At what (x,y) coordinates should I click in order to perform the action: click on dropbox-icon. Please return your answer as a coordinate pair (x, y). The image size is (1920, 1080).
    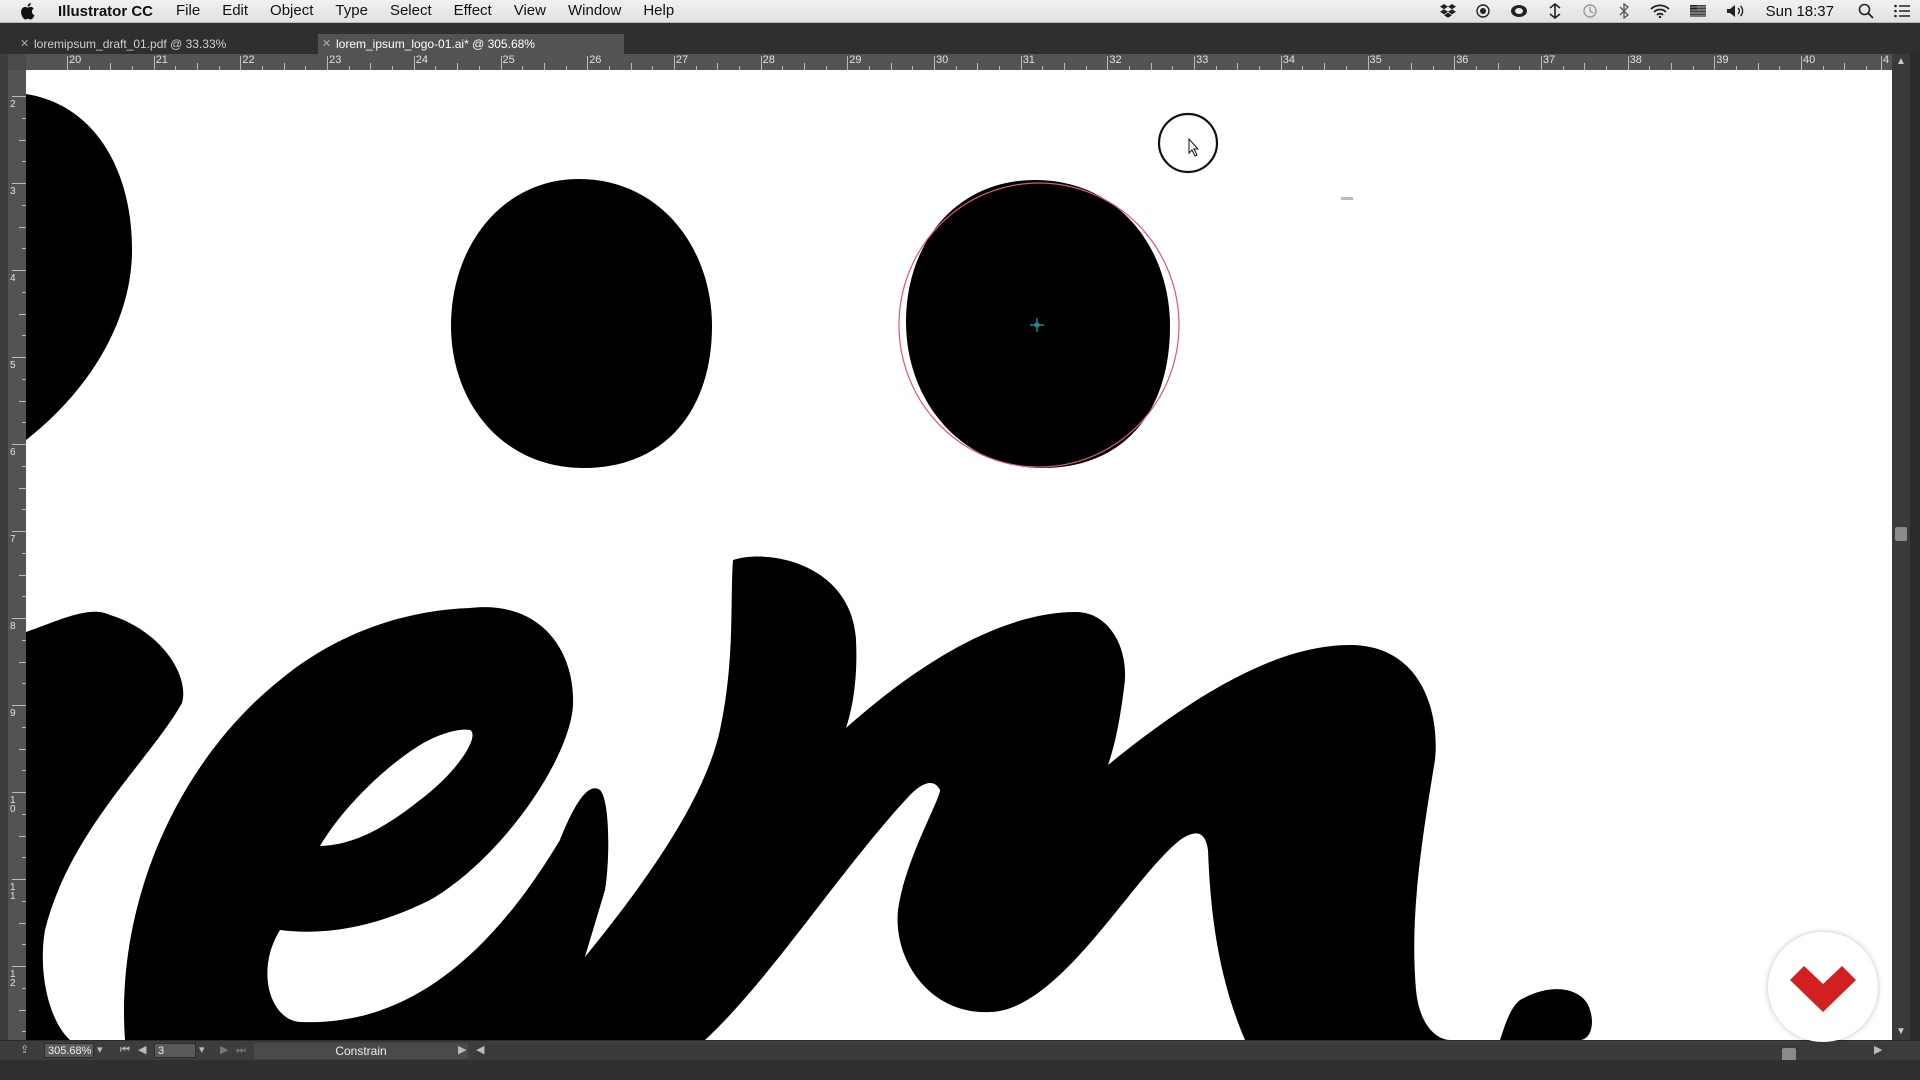
    Looking at the image, I should click on (1447, 11).